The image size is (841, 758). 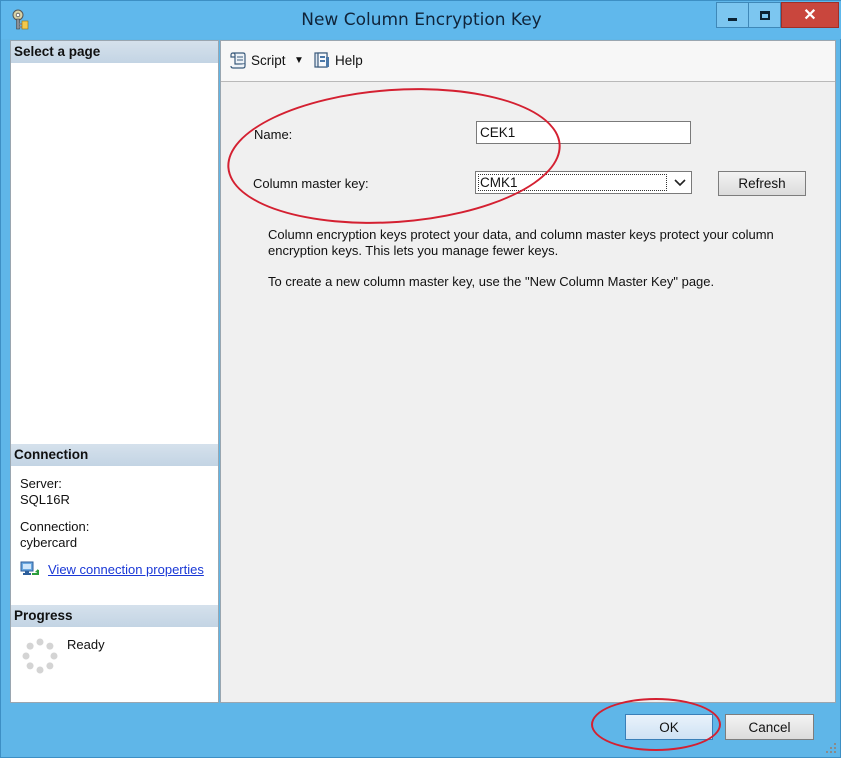 What do you see at coordinates (769, 727) in the screenshot?
I see `cancel-button: Cancel` at bounding box center [769, 727].